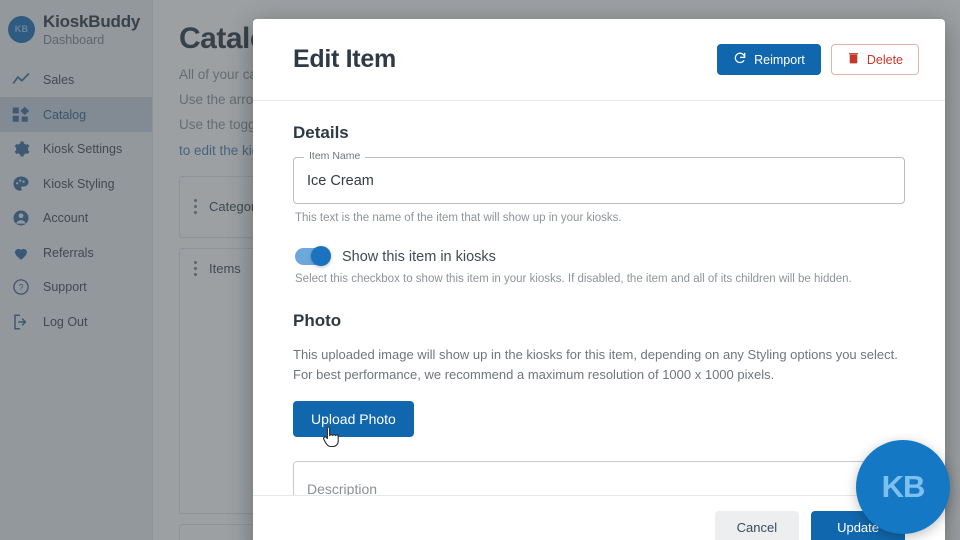  What do you see at coordinates (321, 132) in the screenshot?
I see `details-section-title: Details` at bounding box center [321, 132].